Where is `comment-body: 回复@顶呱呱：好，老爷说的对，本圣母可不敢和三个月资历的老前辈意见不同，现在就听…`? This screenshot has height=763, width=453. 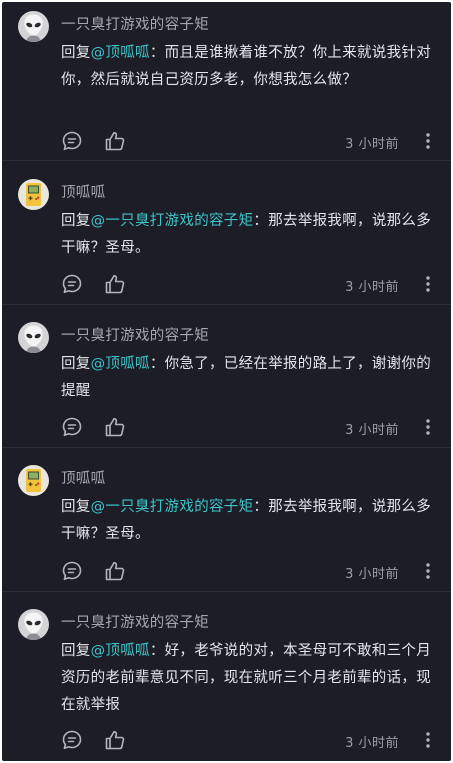
comment-body: 回复@顶呱呱：好，老爷说的对，本圣母可不敢和三个月资历的老前辈意见不同，现在就听… is located at coordinates (247, 678).